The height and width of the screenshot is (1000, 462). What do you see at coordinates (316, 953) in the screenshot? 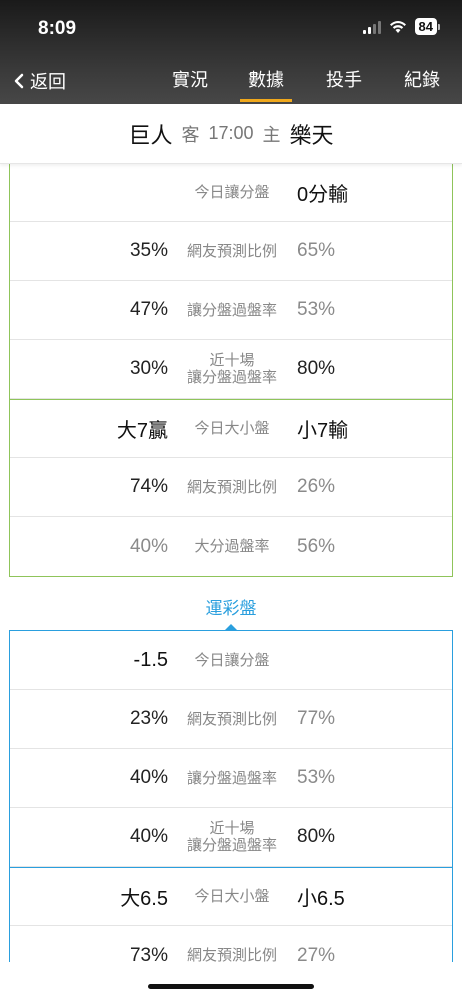
I see `row-right-value: 27%` at bounding box center [316, 953].